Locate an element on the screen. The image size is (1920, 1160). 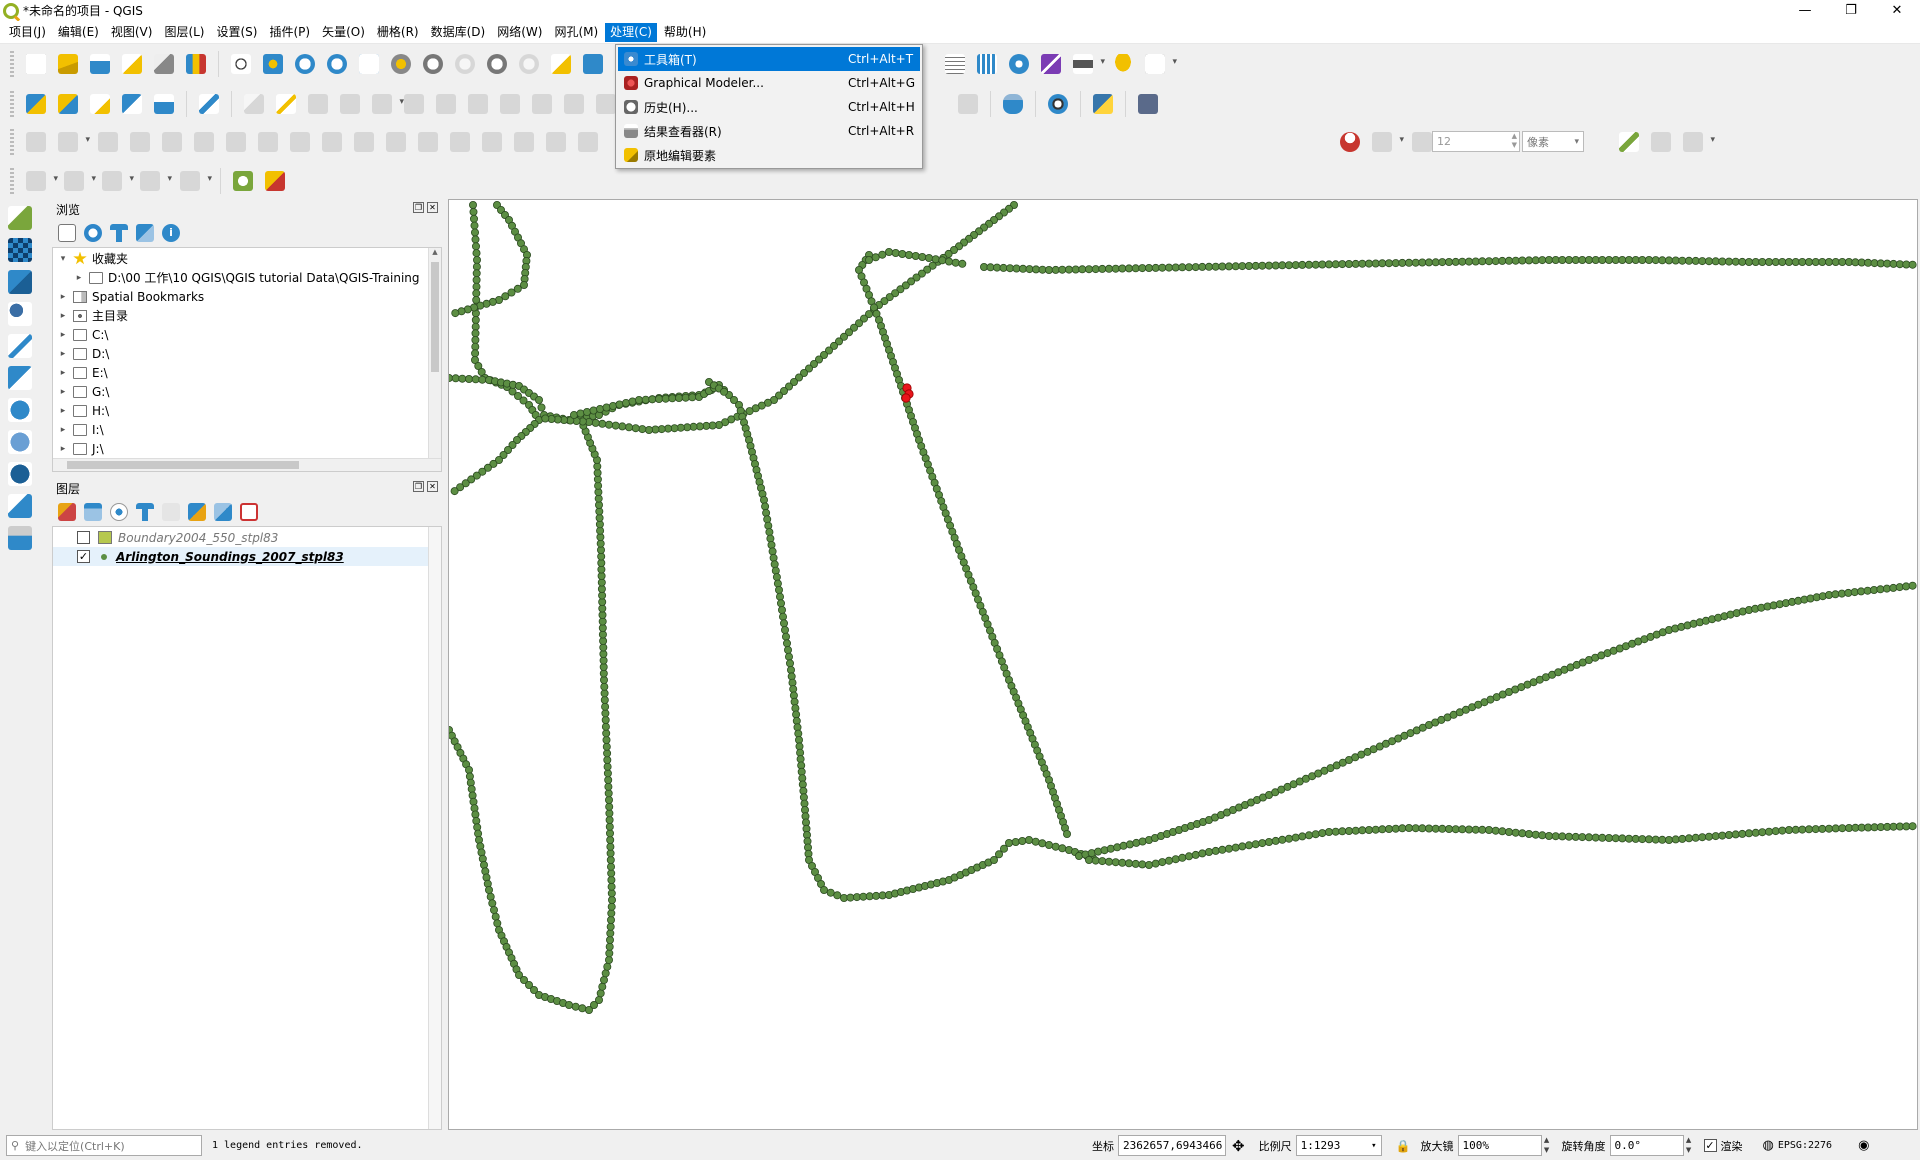
new-map-view-icon is located at coordinates (561, 64).